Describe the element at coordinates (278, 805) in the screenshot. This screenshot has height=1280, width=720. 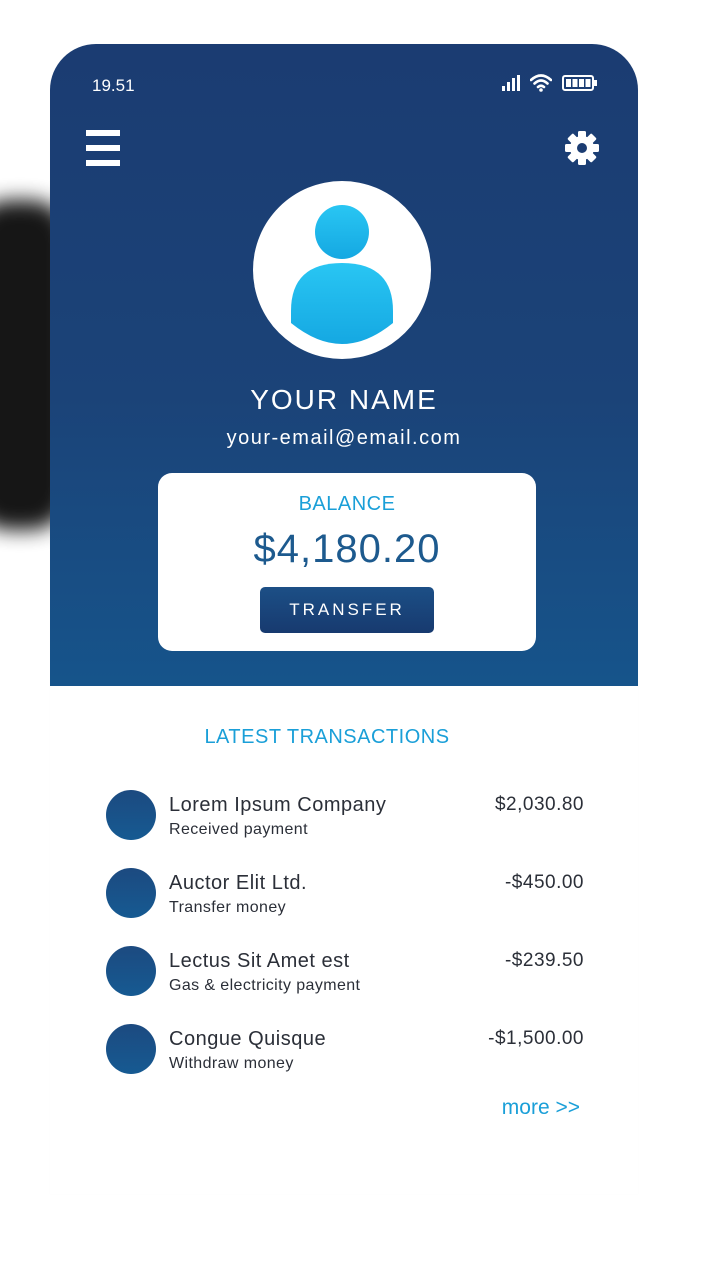
I see `transaction-name: Lorem Ipsum Company` at that location.